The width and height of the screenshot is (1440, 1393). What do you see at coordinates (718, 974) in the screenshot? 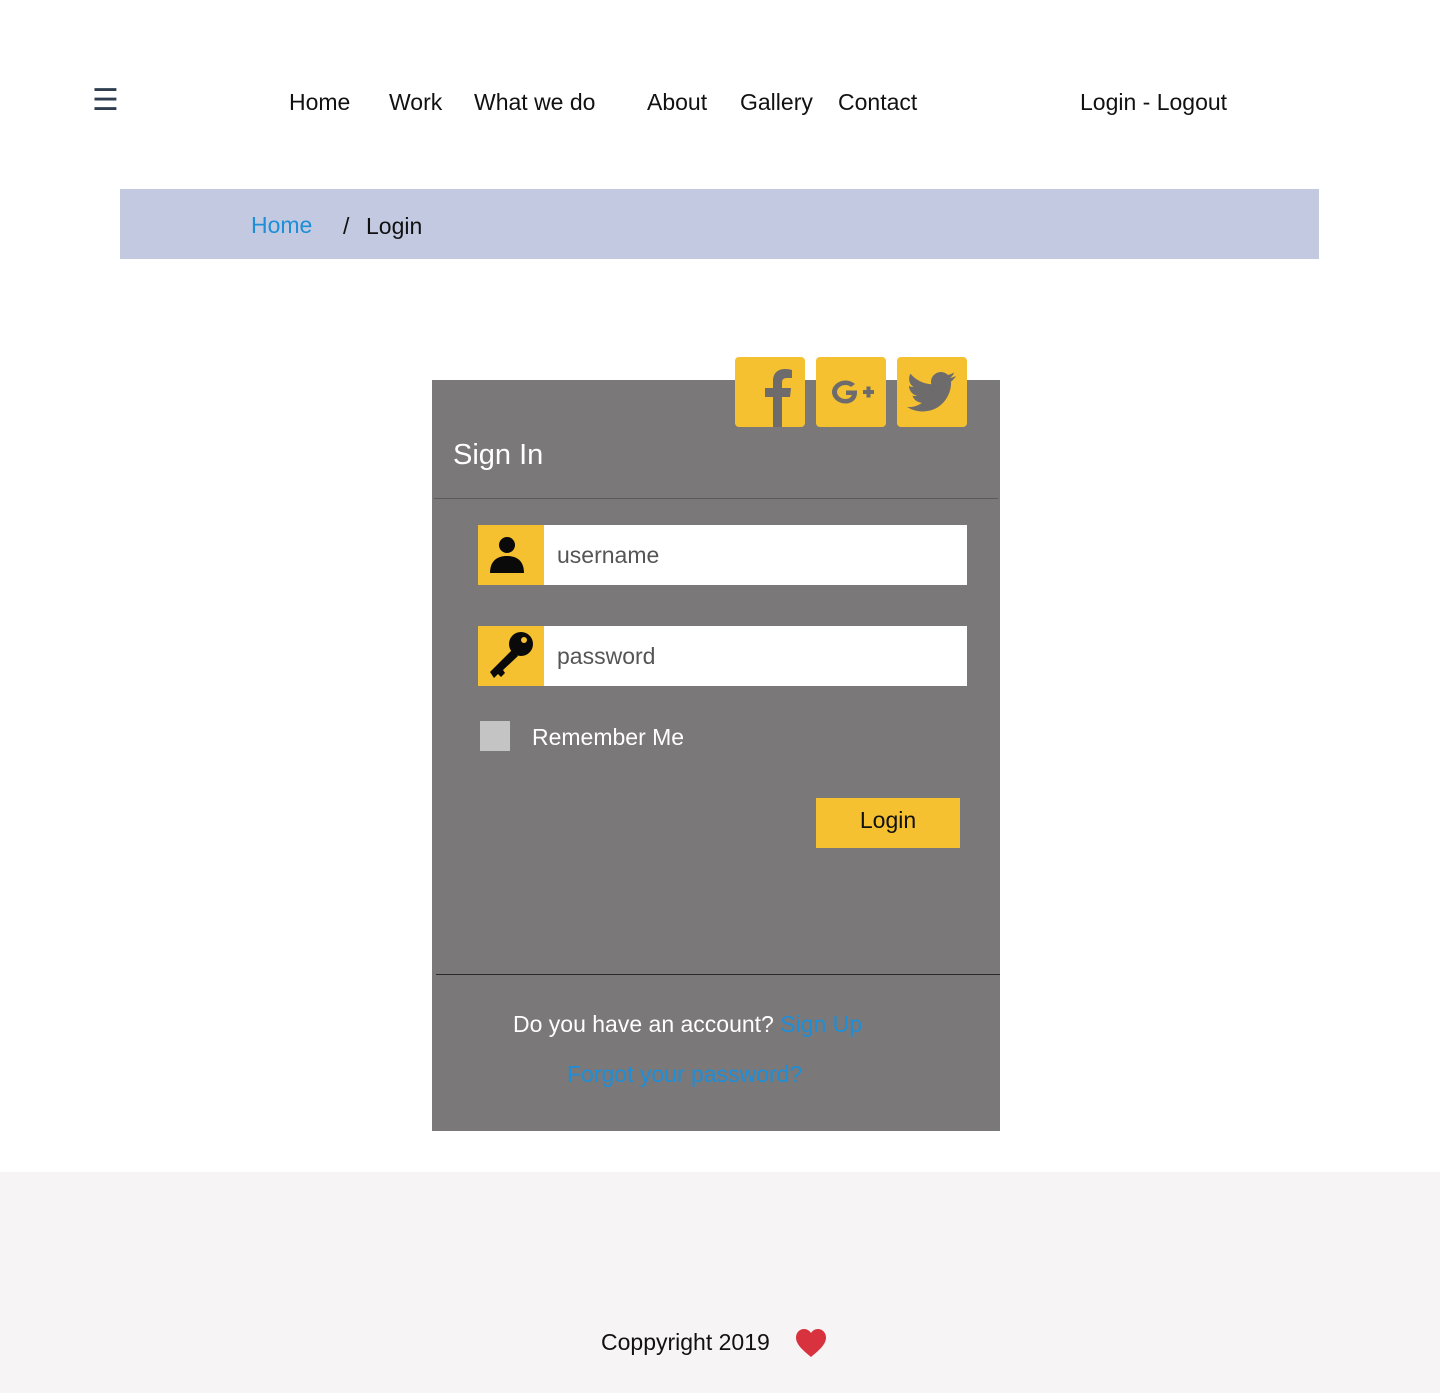
I see `card-footer-divider` at bounding box center [718, 974].